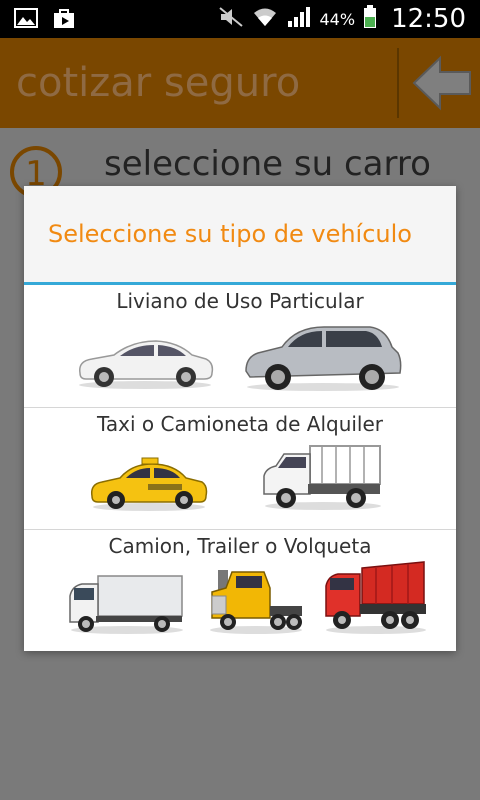  Describe the element at coordinates (127, 606) in the screenshot. I see `box-truck-image` at that location.